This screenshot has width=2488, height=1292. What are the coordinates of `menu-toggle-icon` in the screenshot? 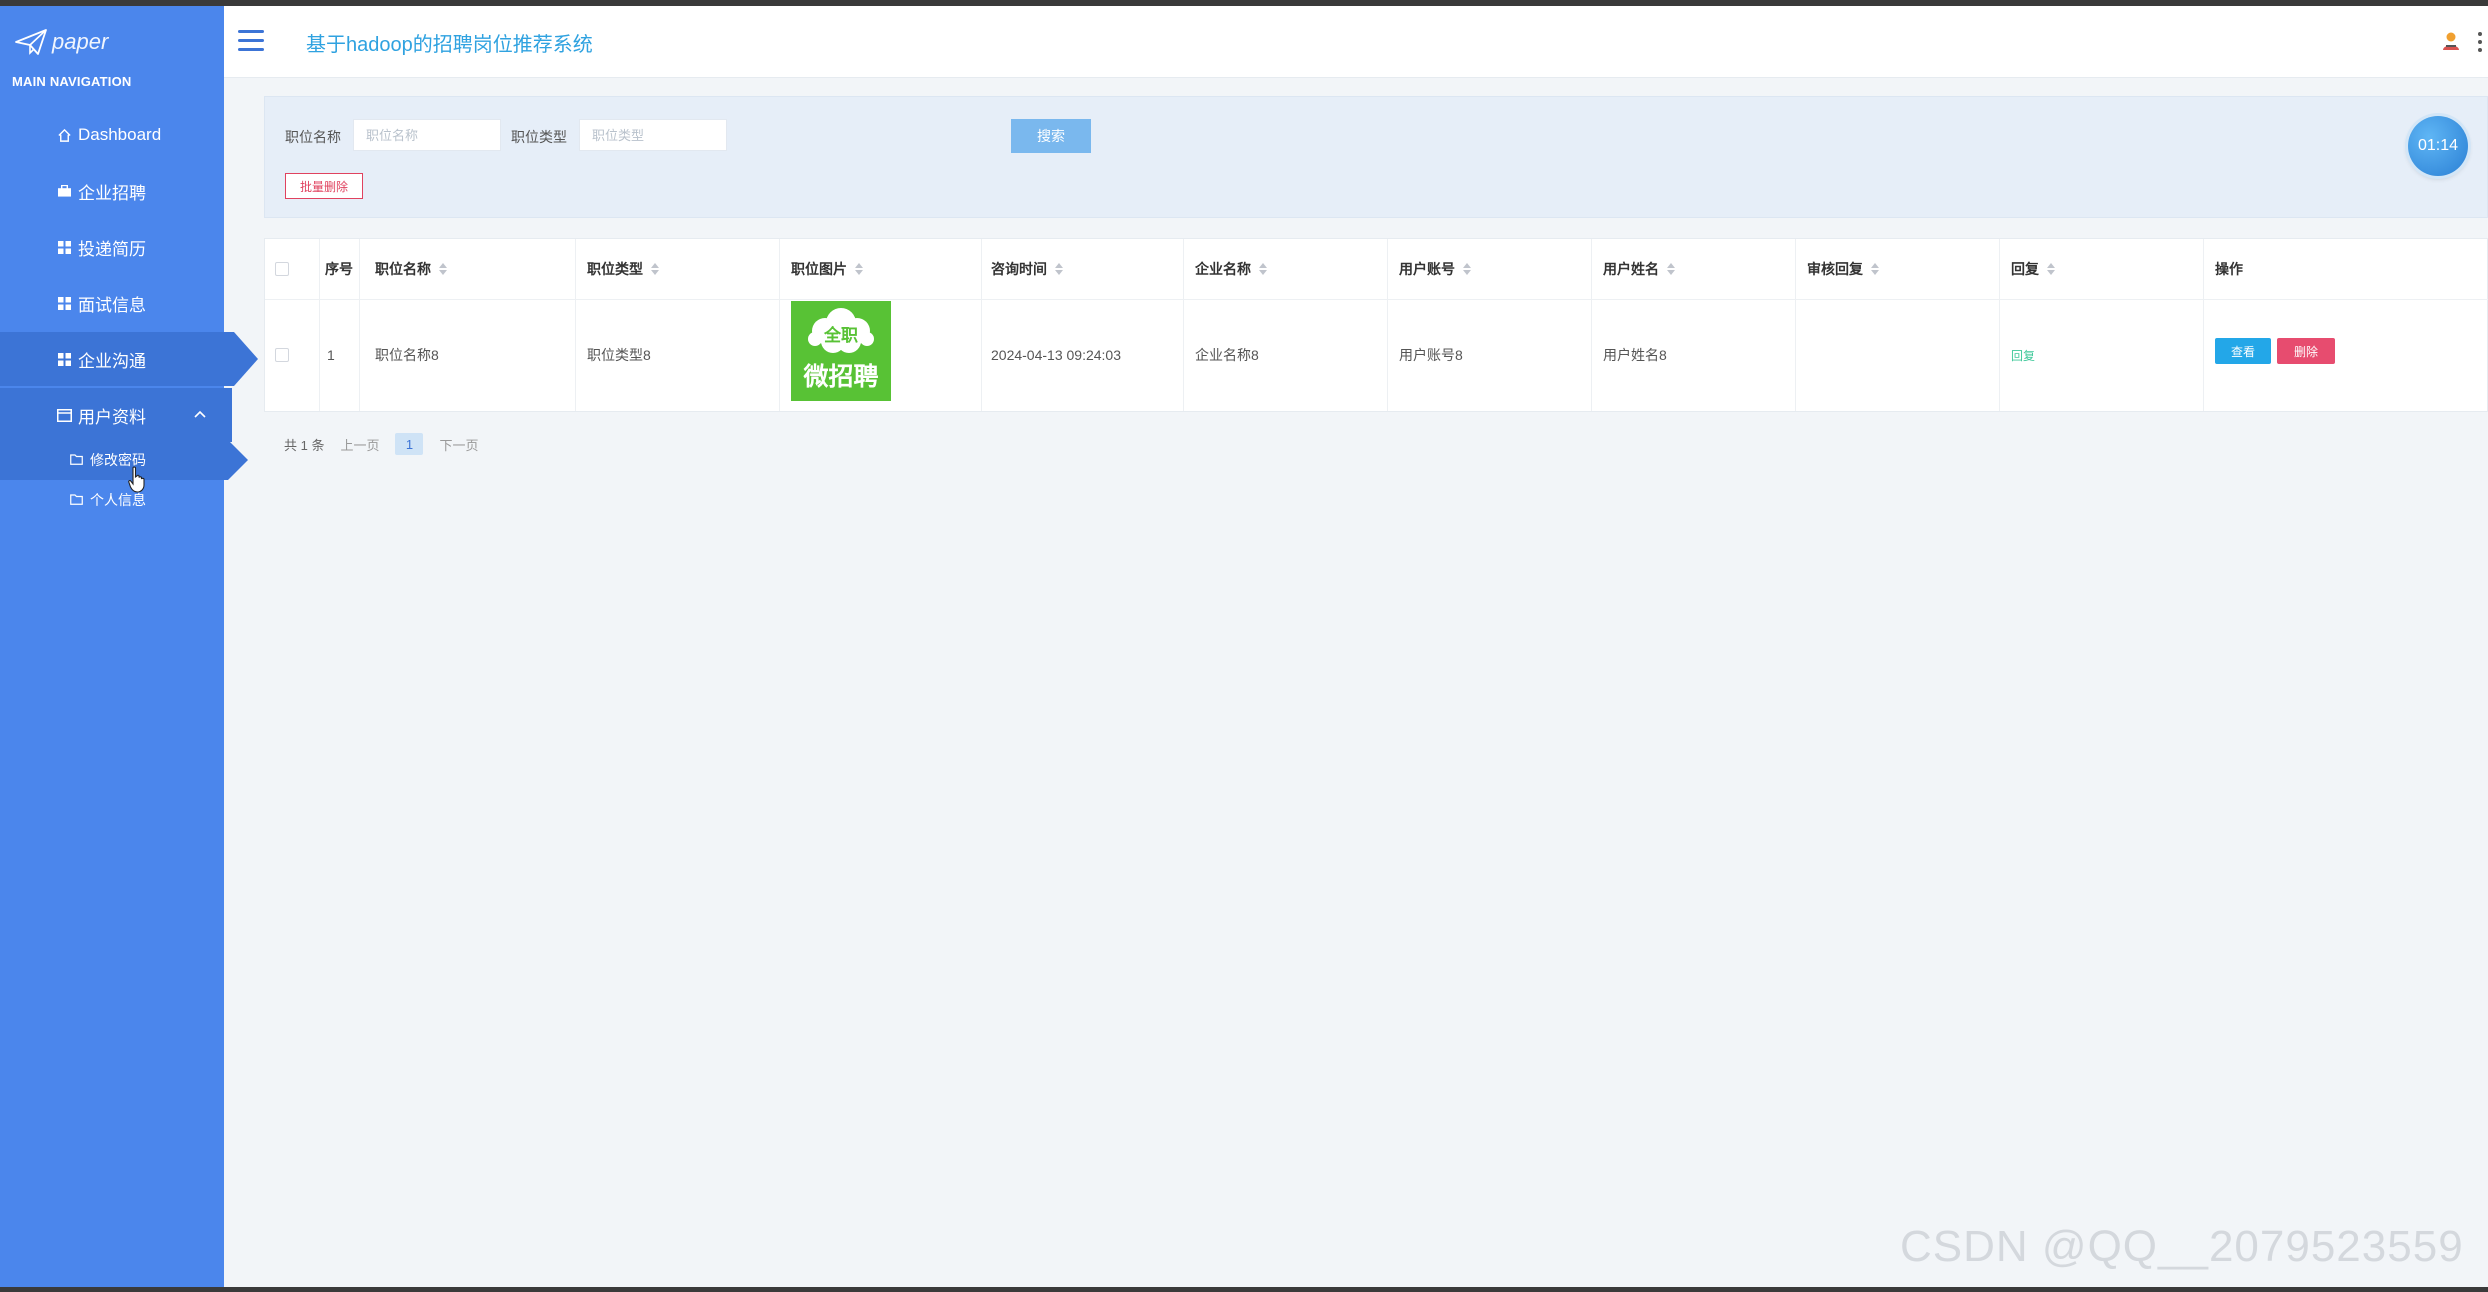 It's located at (251, 41).